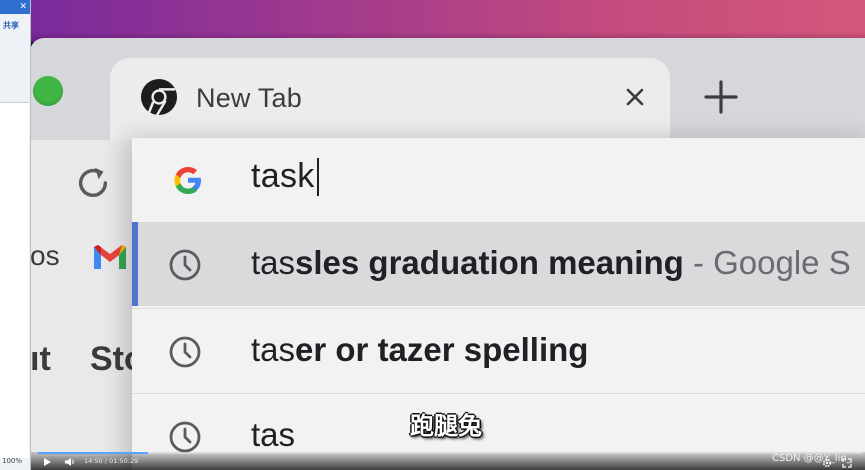  Describe the element at coordinates (93, 183) in the screenshot. I see `reload-icon` at that location.